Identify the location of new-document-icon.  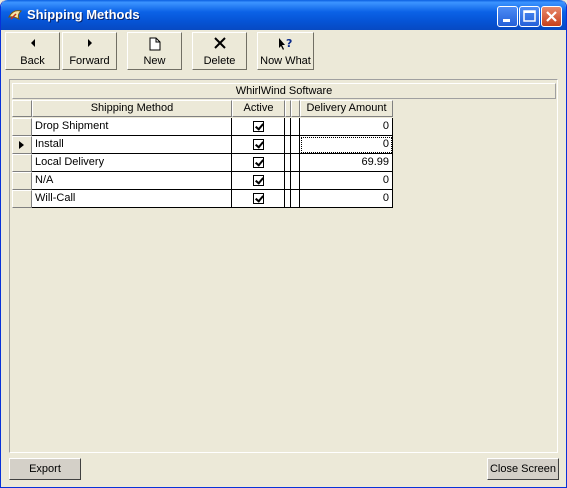
(154, 44).